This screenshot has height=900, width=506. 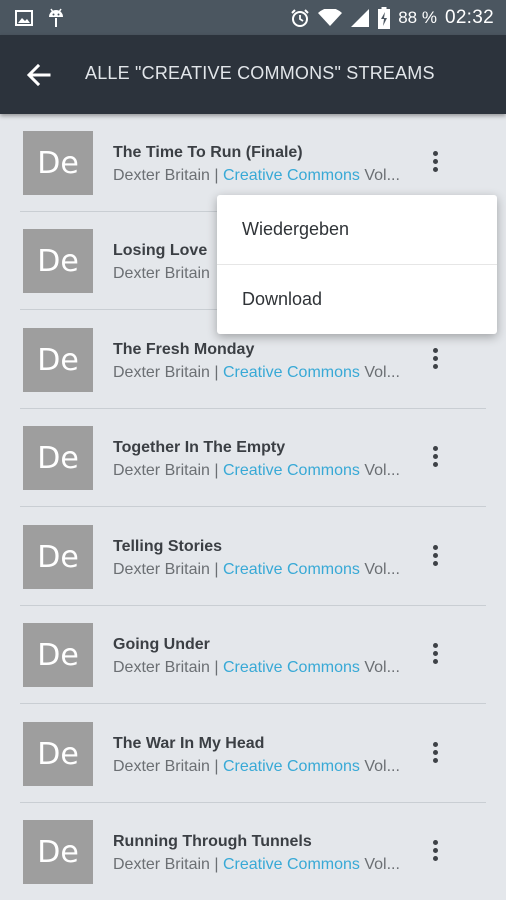 I want to click on menu-item-download: Download, so click(x=357, y=299).